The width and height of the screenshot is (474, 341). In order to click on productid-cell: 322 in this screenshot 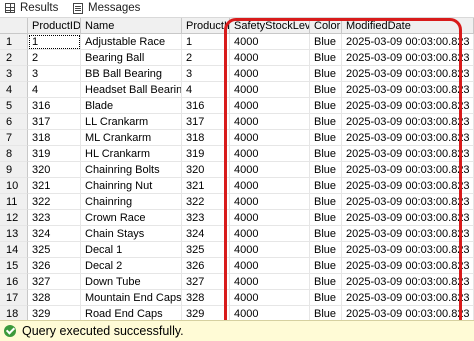, I will do `click(54, 202)`.